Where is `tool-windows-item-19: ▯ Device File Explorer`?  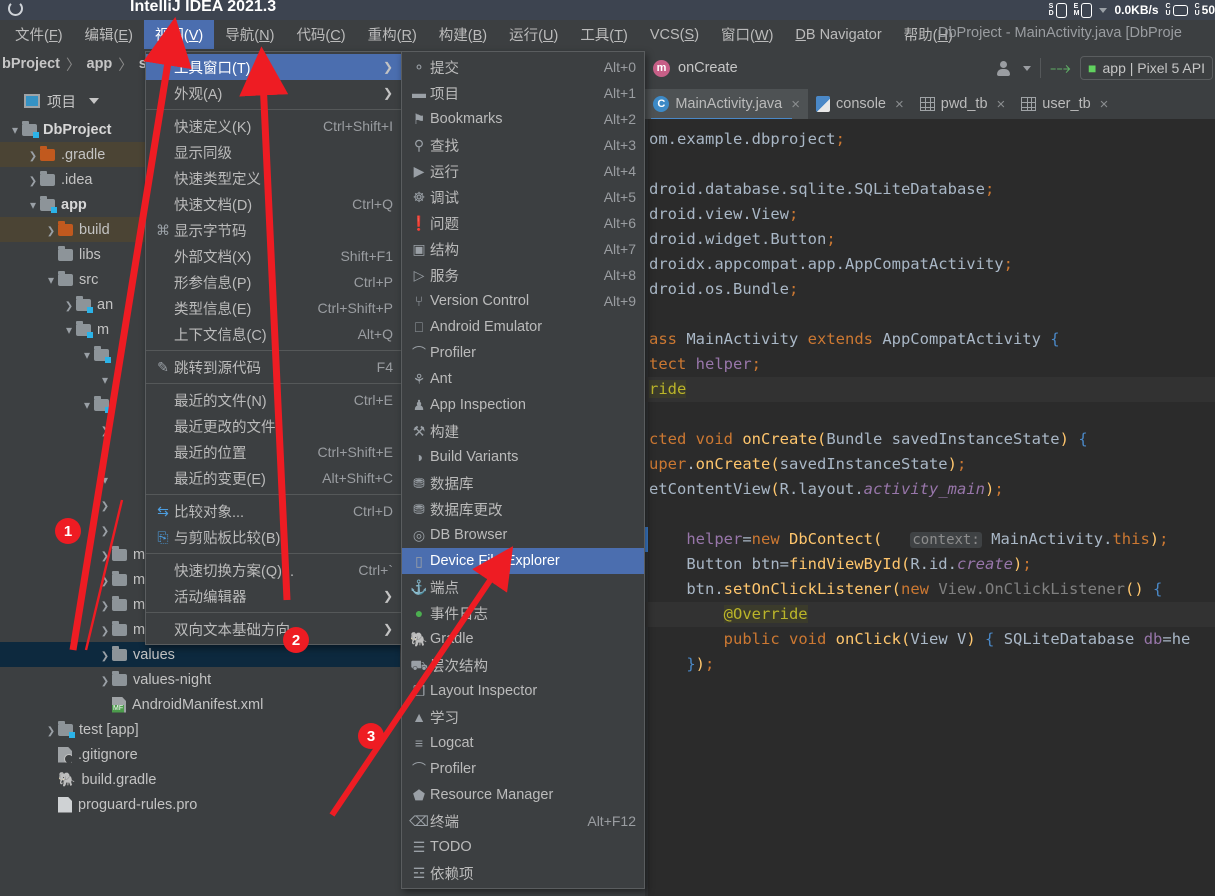
tool-windows-item-19: ▯ Device File Explorer is located at coordinates (523, 561).